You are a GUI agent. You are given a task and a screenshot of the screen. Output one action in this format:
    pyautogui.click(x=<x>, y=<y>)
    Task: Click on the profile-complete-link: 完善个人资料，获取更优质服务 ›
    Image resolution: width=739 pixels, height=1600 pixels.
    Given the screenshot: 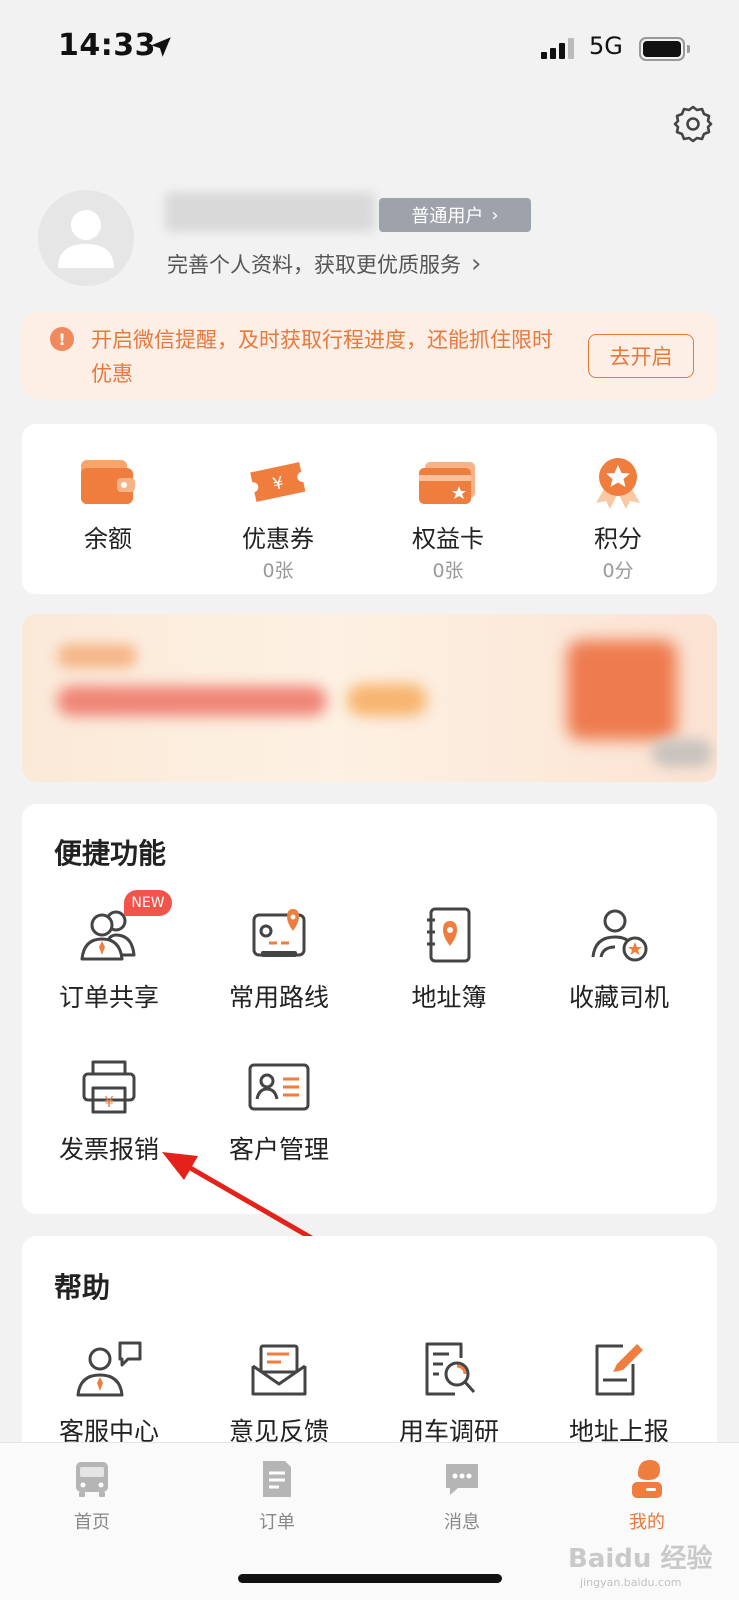 What is the action you would take?
    pyautogui.click(x=324, y=264)
    